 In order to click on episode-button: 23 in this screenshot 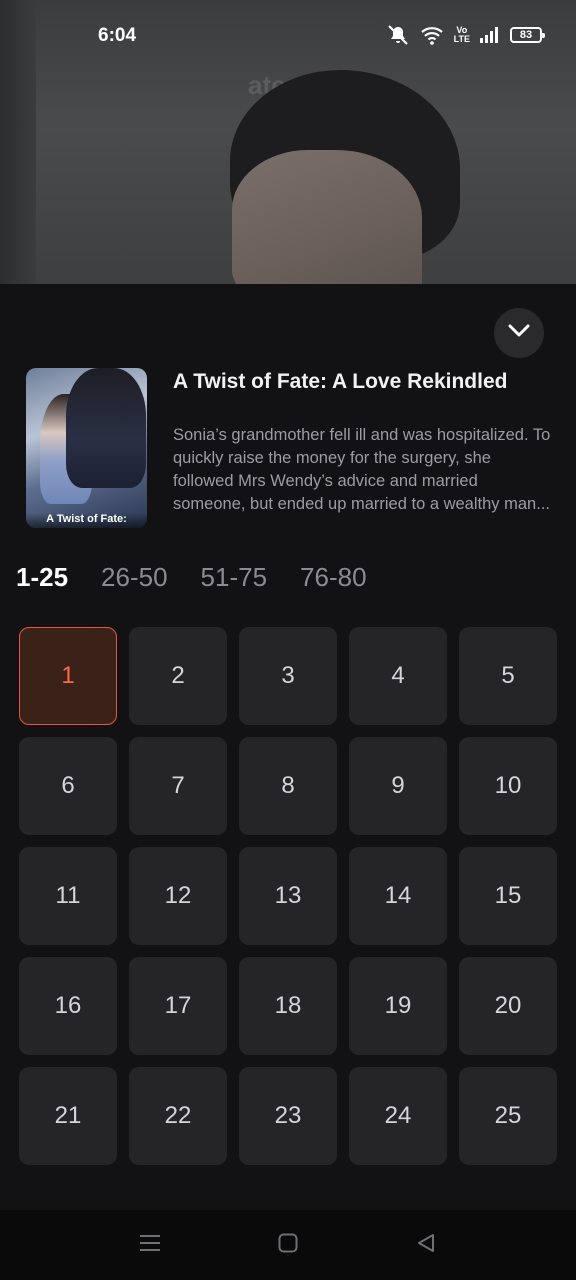, I will do `click(288, 1116)`.